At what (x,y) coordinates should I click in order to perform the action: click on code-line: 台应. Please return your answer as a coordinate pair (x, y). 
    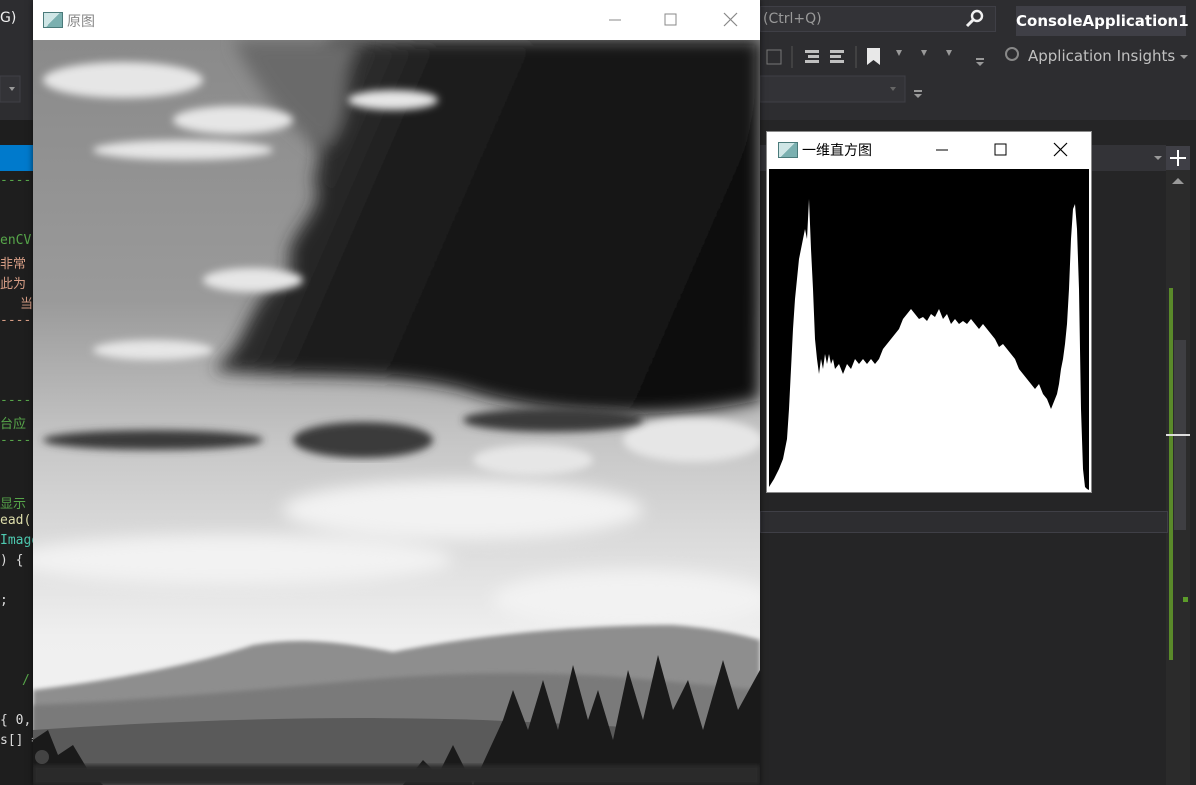
    Looking at the image, I should click on (13, 424).